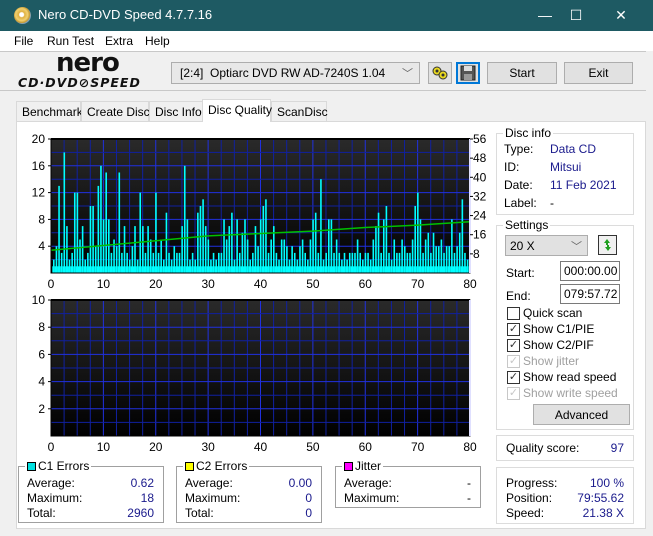 The width and height of the screenshot is (653, 536). I want to click on x-tick-label: 10, so click(104, 447).